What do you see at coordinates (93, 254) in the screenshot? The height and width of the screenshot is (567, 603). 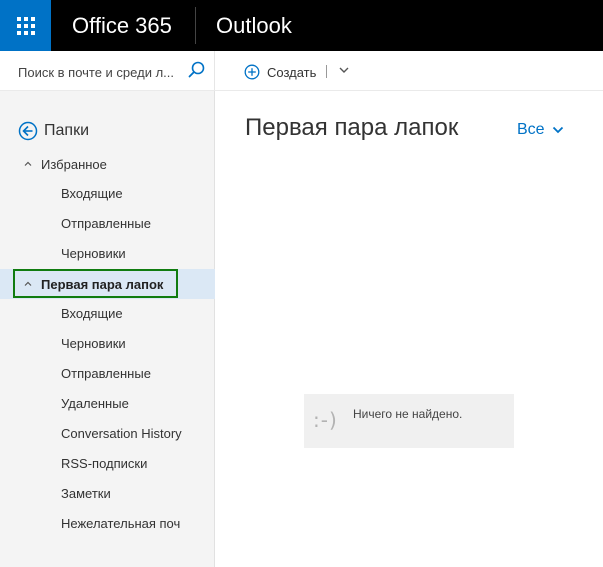 I see `favorites-item-drafts: Черновики` at bounding box center [93, 254].